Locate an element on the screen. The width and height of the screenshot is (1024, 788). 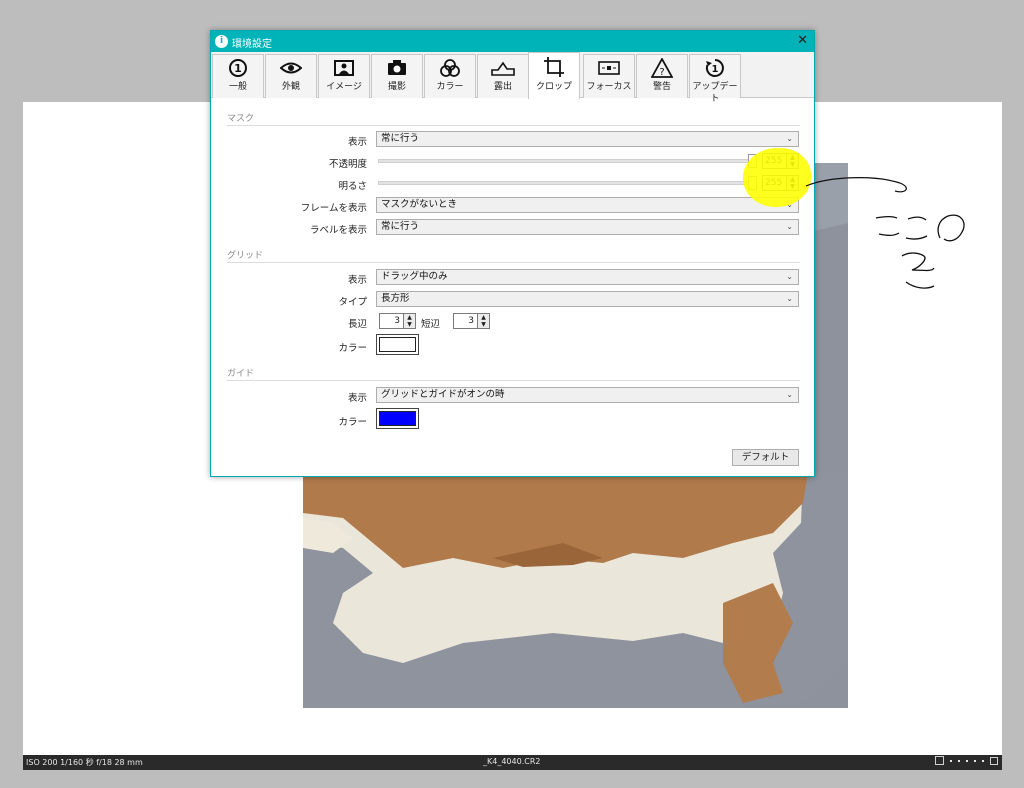
mask-display-label: 表示 is located at coordinates (357, 142).